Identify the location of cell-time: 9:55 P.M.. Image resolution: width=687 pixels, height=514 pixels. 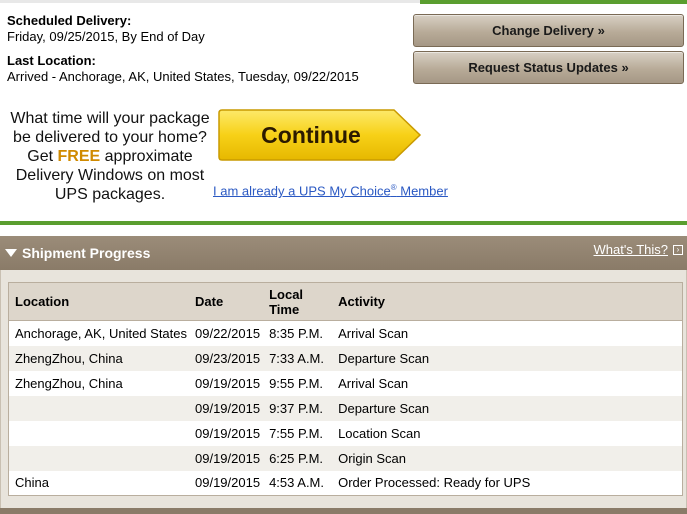
(299, 383).